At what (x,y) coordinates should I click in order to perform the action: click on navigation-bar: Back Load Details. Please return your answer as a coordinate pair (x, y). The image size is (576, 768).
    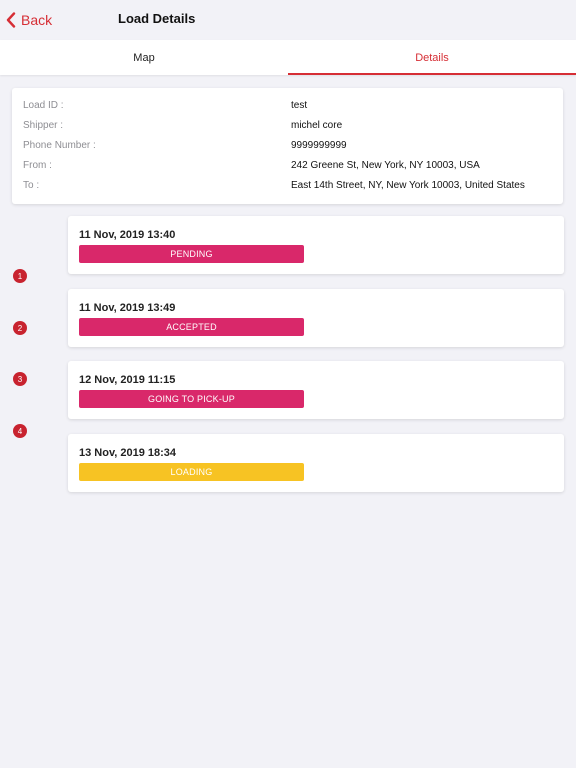
    Looking at the image, I should click on (288, 20).